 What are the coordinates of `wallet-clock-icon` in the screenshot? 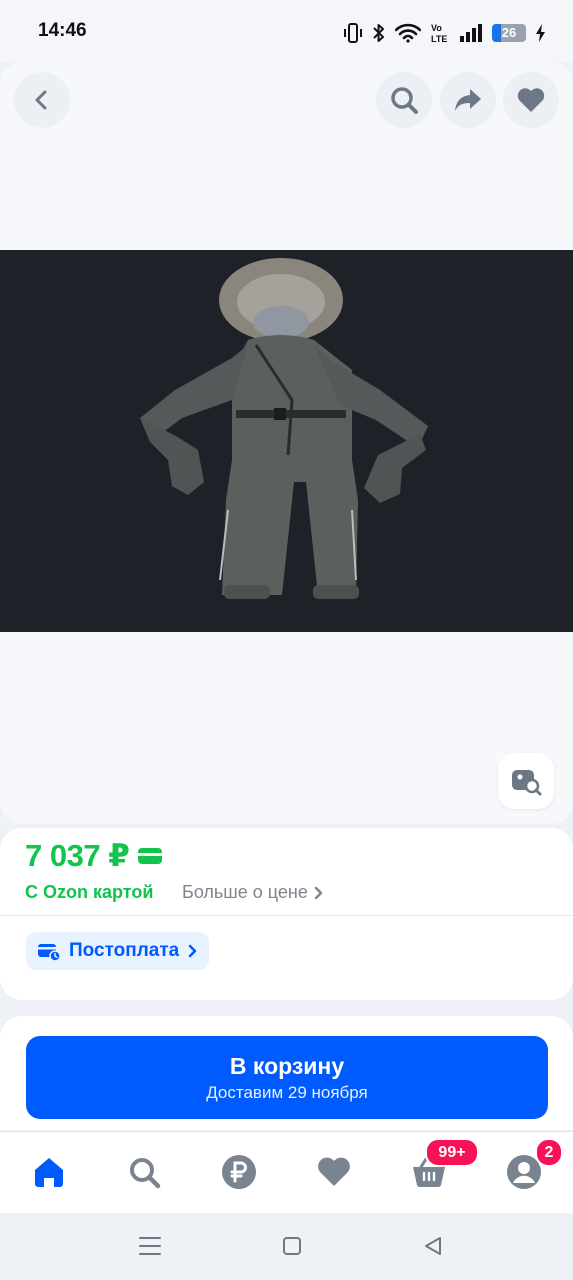 It's located at (49, 952).